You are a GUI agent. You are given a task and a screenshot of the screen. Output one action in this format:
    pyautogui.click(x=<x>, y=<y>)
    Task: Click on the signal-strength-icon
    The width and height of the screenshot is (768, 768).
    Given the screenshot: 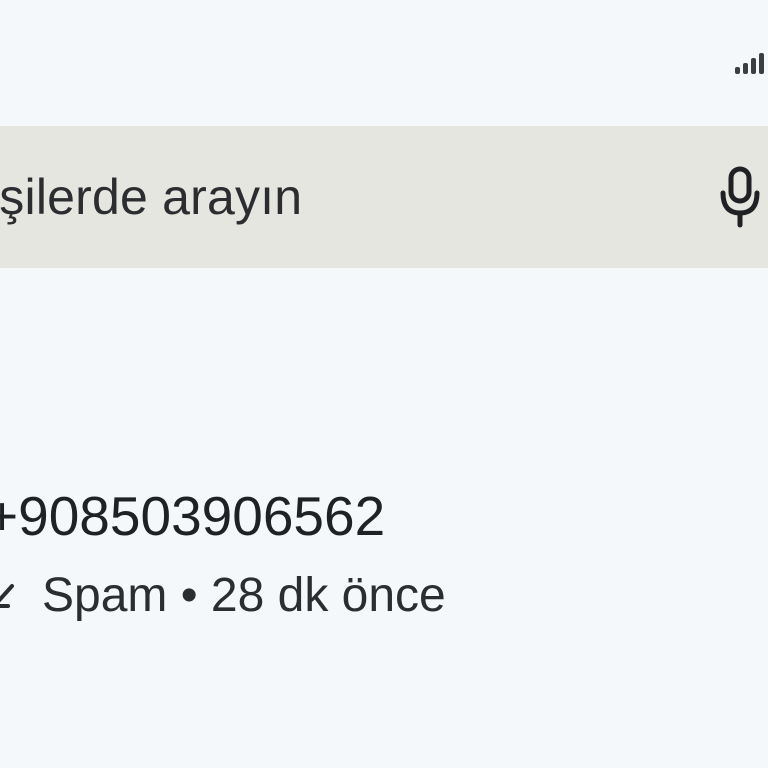 What is the action you would take?
    pyautogui.click(x=749, y=63)
    